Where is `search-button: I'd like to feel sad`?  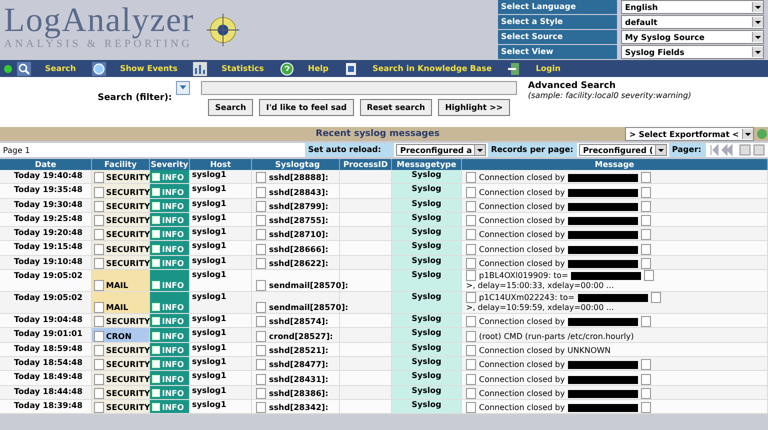 search-button: I'd like to feel sad is located at coordinates (306, 107).